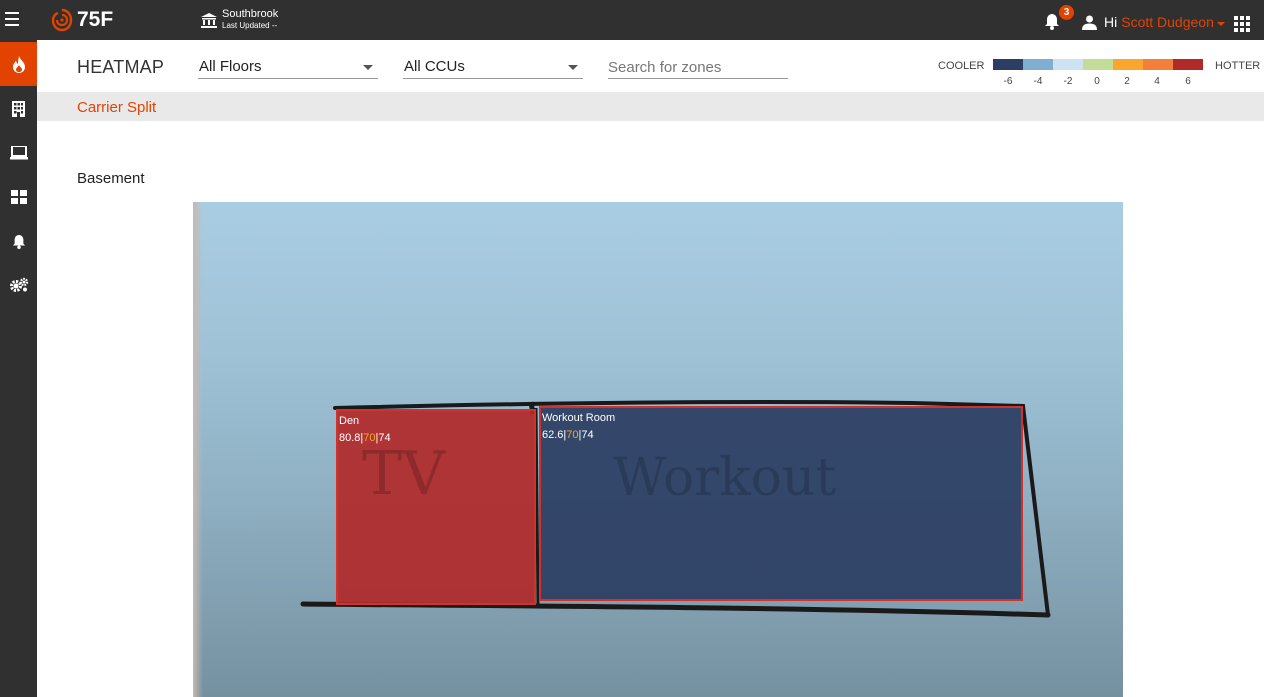 The width and height of the screenshot is (1264, 697). Describe the element at coordinates (725, 478) in the screenshot. I see `zone-sketch-label: Workout` at that location.